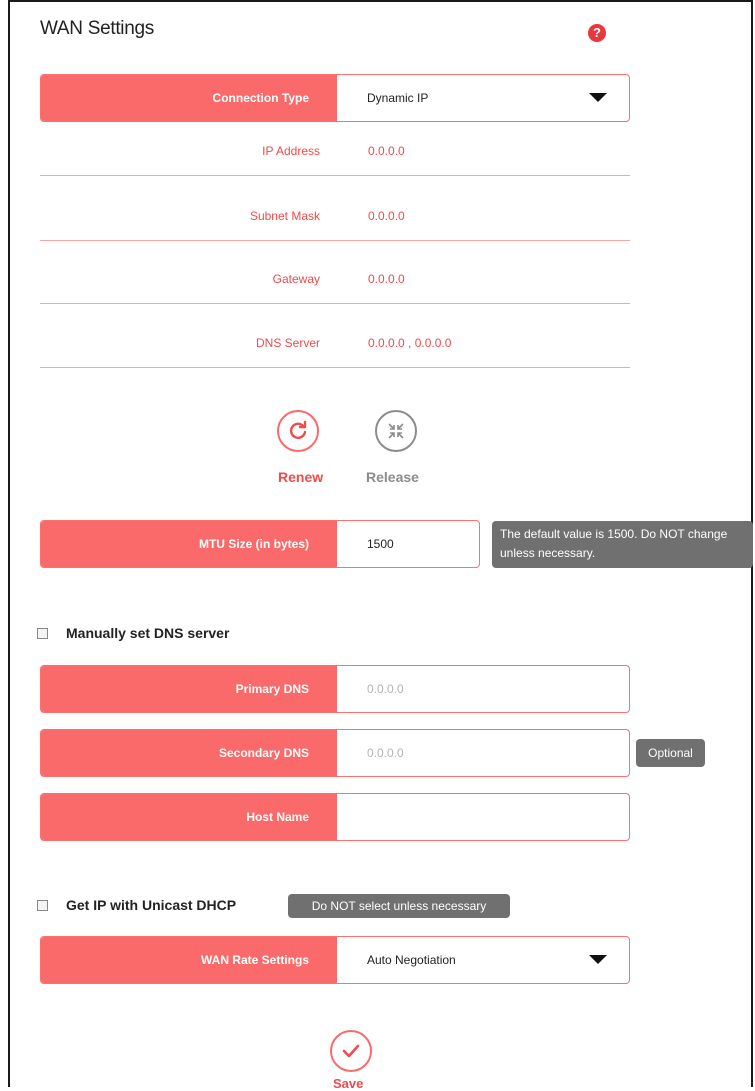 The width and height of the screenshot is (755, 1091). What do you see at coordinates (189, 817) in the screenshot?
I see `host-name-label: Host Name` at bounding box center [189, 817].